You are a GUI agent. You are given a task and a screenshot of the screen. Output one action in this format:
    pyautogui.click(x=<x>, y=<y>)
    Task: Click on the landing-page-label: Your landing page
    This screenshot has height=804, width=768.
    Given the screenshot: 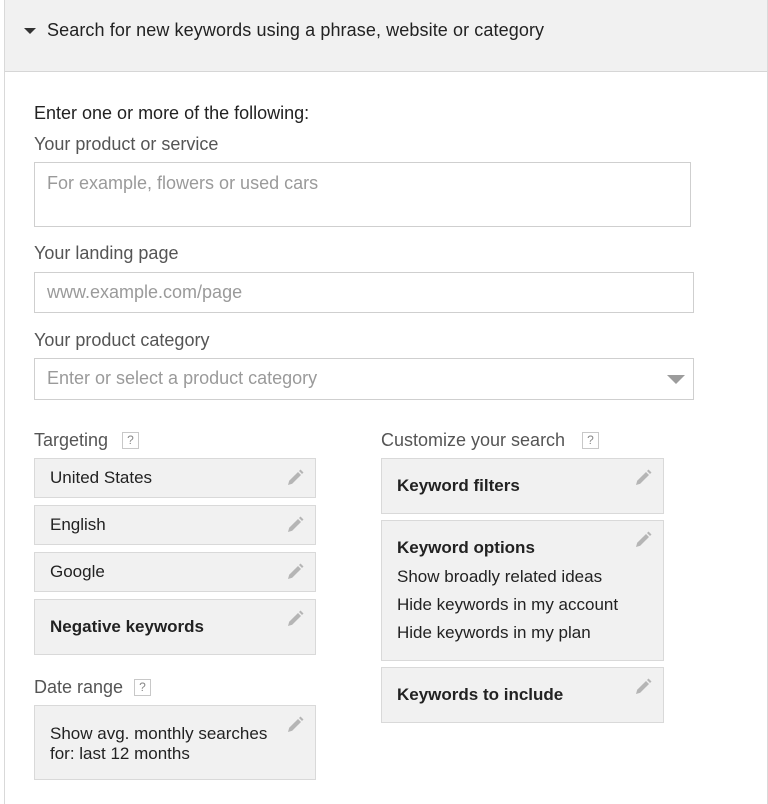 What is the action you would take?
    pyautogui.click(x=106, y=253)
    